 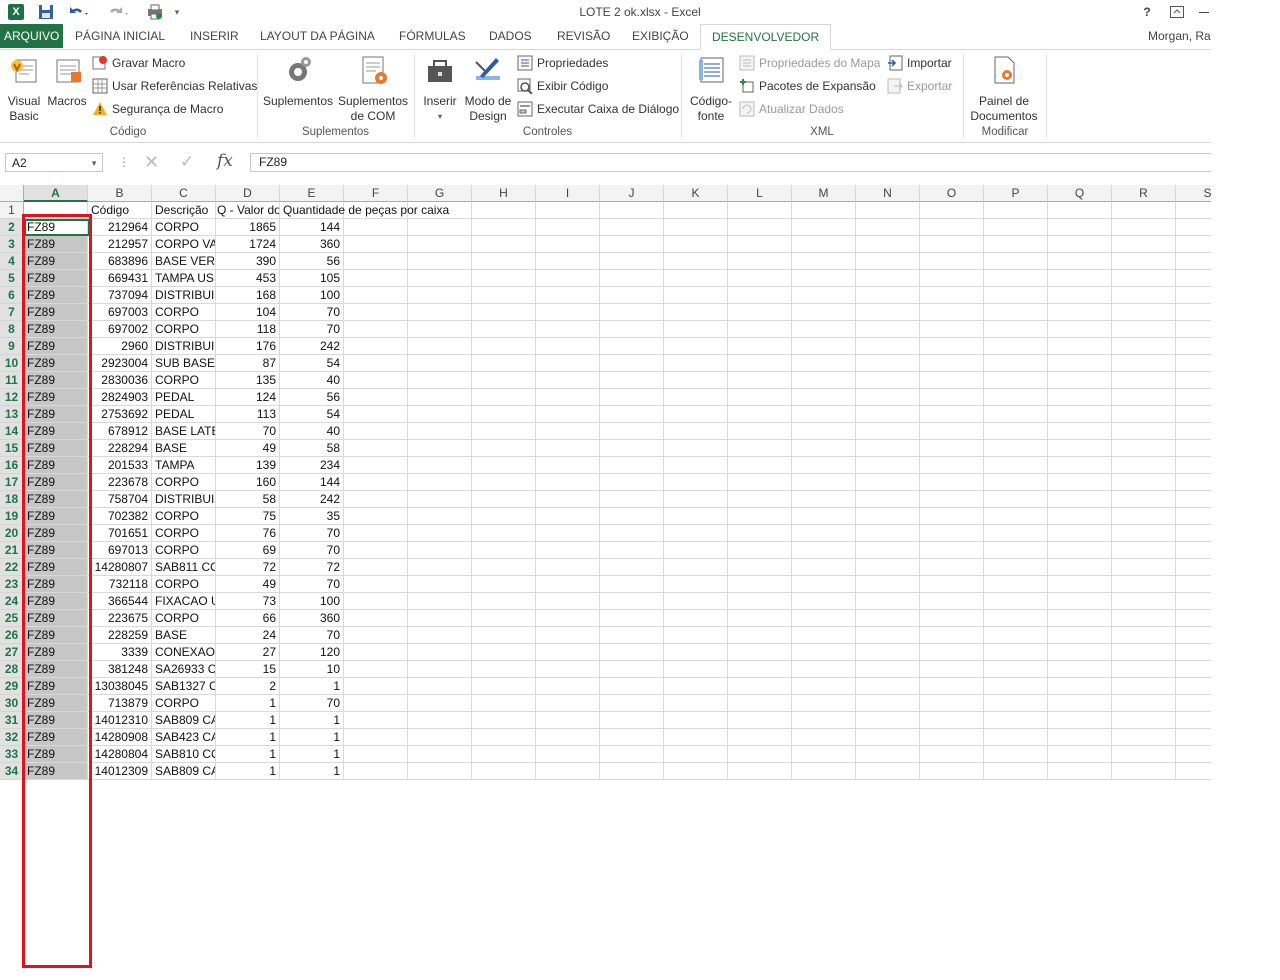 I want to click on cell-g32, so click(x=440, y=737).